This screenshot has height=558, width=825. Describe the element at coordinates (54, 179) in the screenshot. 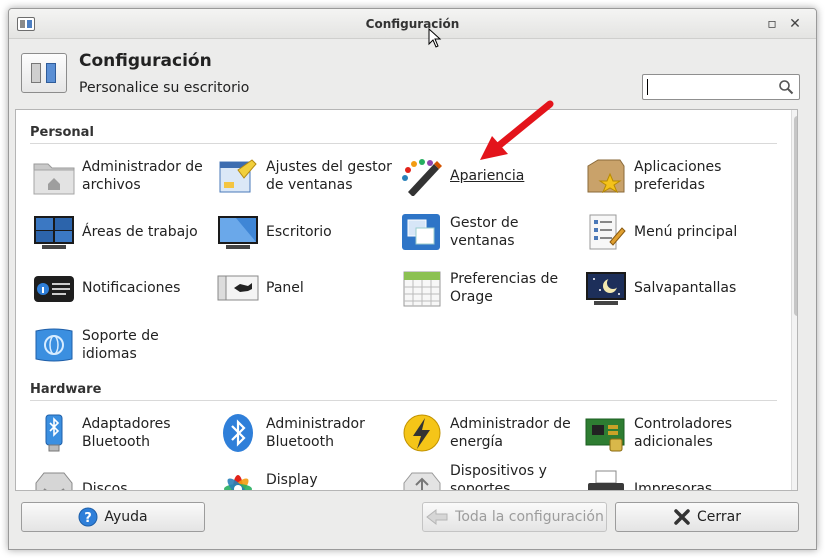

I see `folder-home-icon` at that location.